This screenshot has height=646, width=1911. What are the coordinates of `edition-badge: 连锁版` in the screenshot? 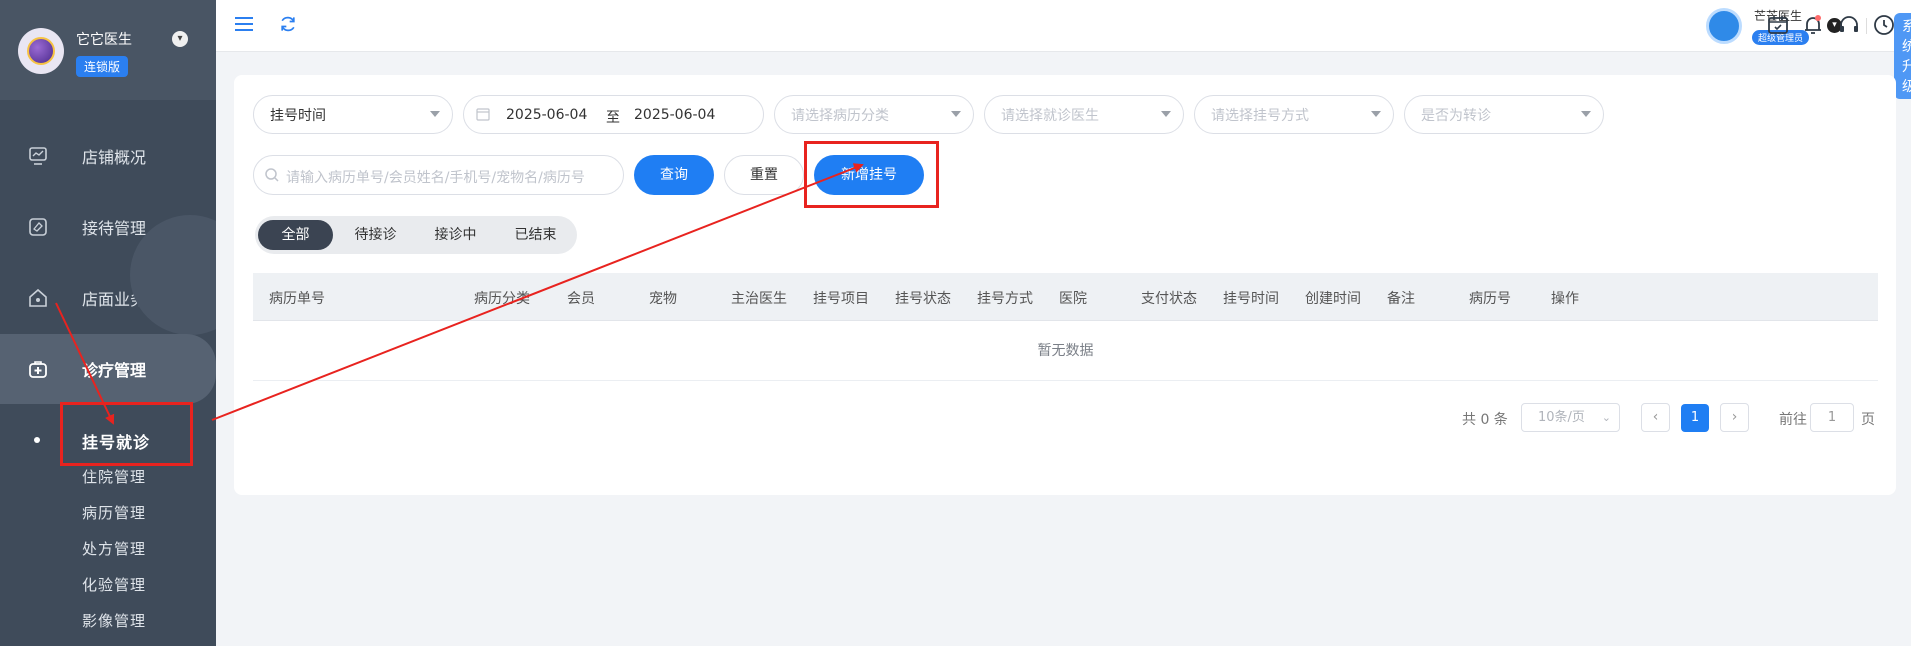 It's located at (102, 66).